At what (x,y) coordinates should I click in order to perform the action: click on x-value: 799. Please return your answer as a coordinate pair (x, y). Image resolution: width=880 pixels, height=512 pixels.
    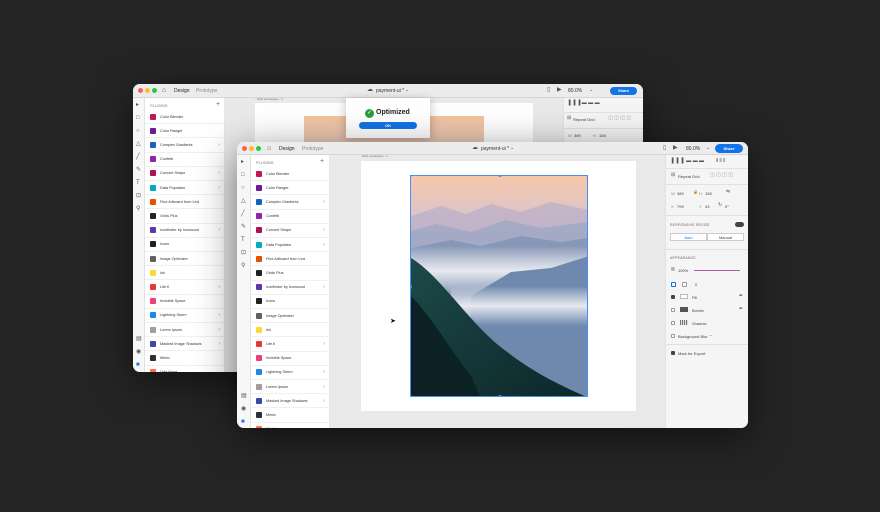
    Looking at the image, I should click on (680, 206).